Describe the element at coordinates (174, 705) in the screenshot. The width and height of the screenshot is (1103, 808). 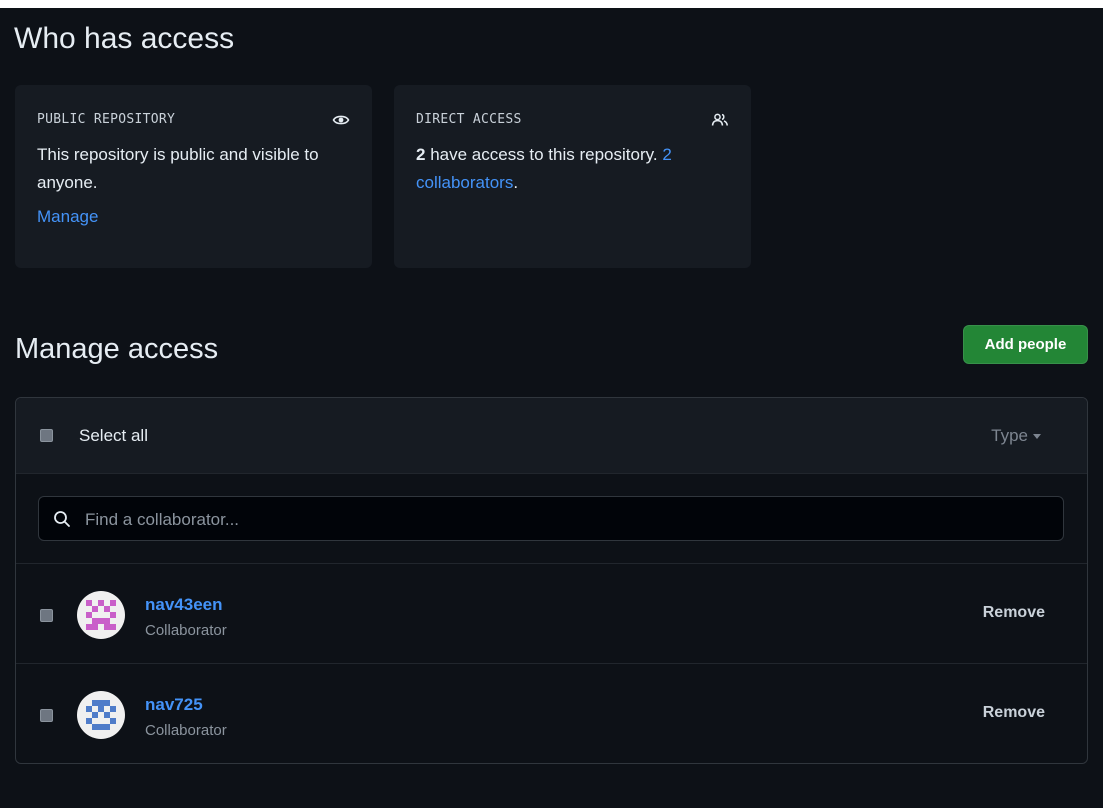
I see `collaborator-username: nav725` at that location.